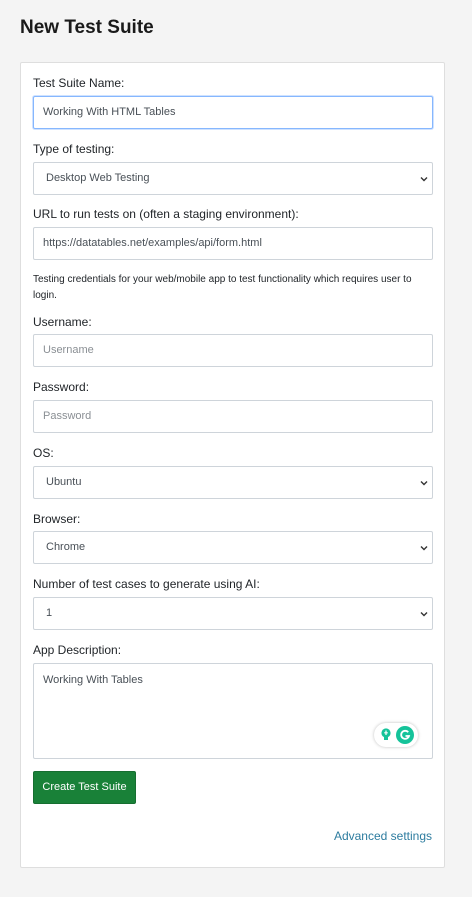 This screenshot has width=472, height=897. What do you see at coordinates (386, 734) in the screenshot?
I see `lightbulb-icon` at bounding box center [386, 734].